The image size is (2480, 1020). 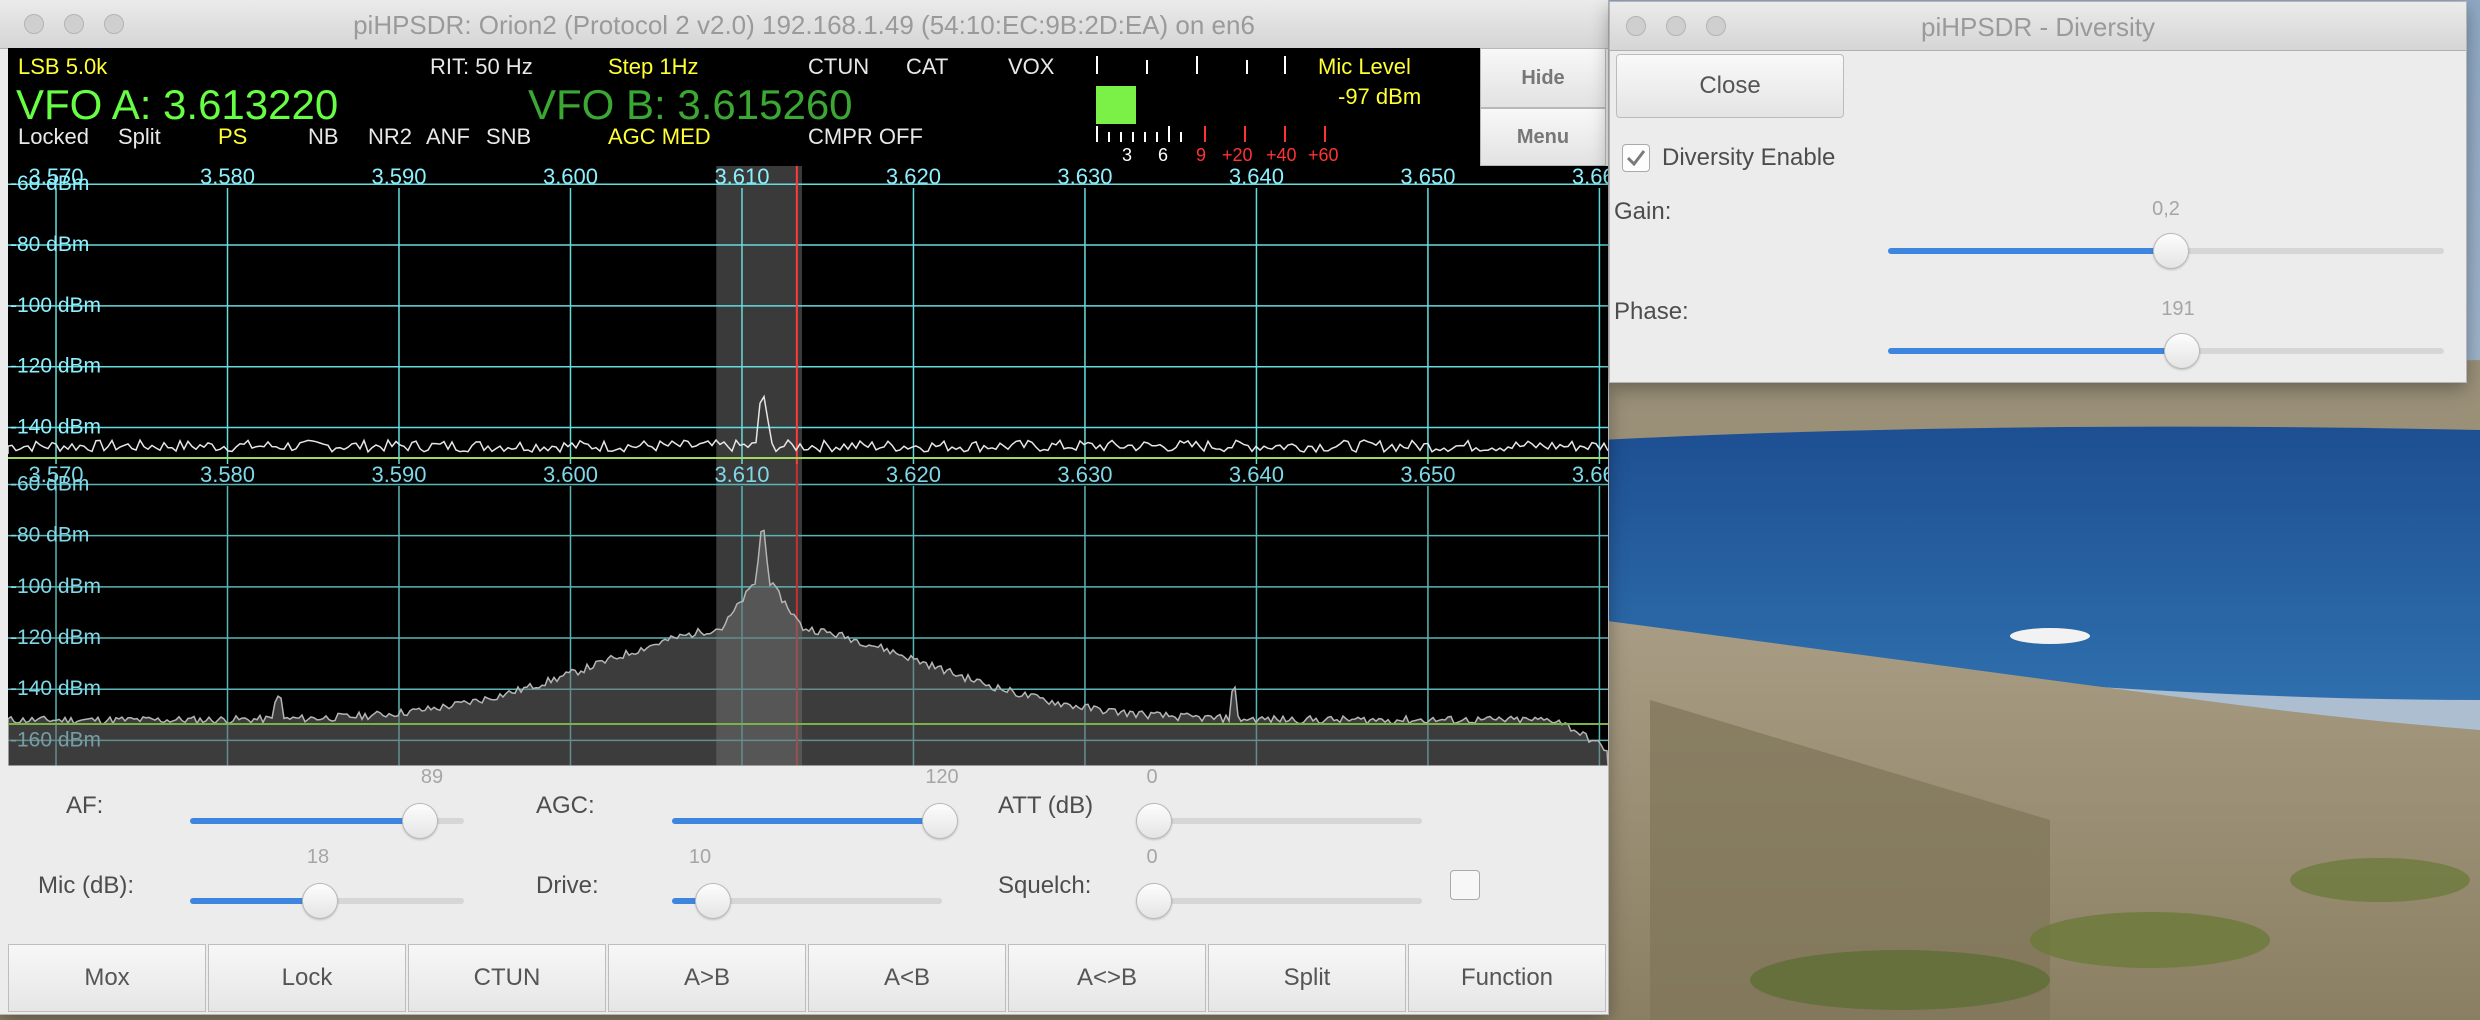 I want to click on mic-level-value: -97 dBm, so click(x=1380, y=96).